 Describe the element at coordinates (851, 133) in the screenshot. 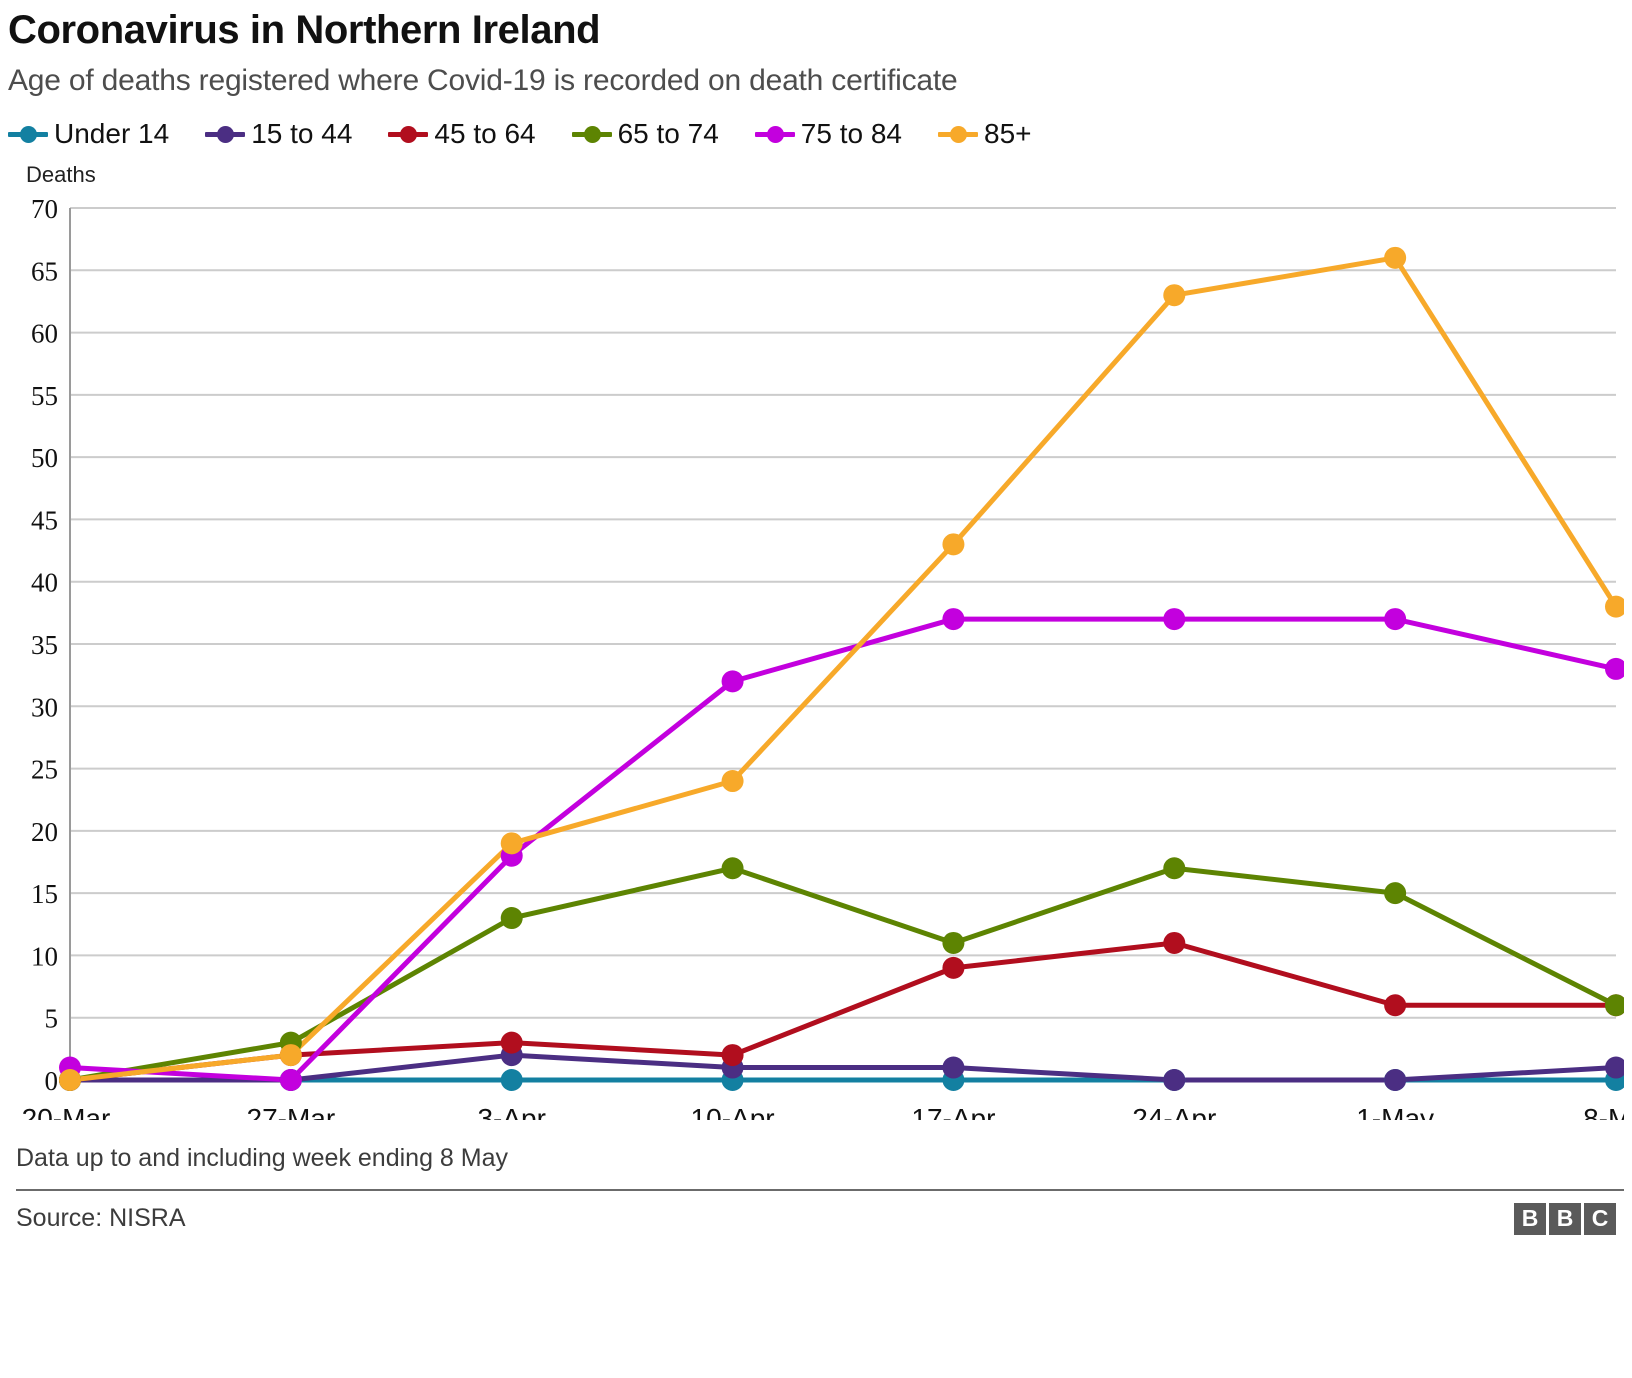

I see `legend-label: 75 to 84` at that location.